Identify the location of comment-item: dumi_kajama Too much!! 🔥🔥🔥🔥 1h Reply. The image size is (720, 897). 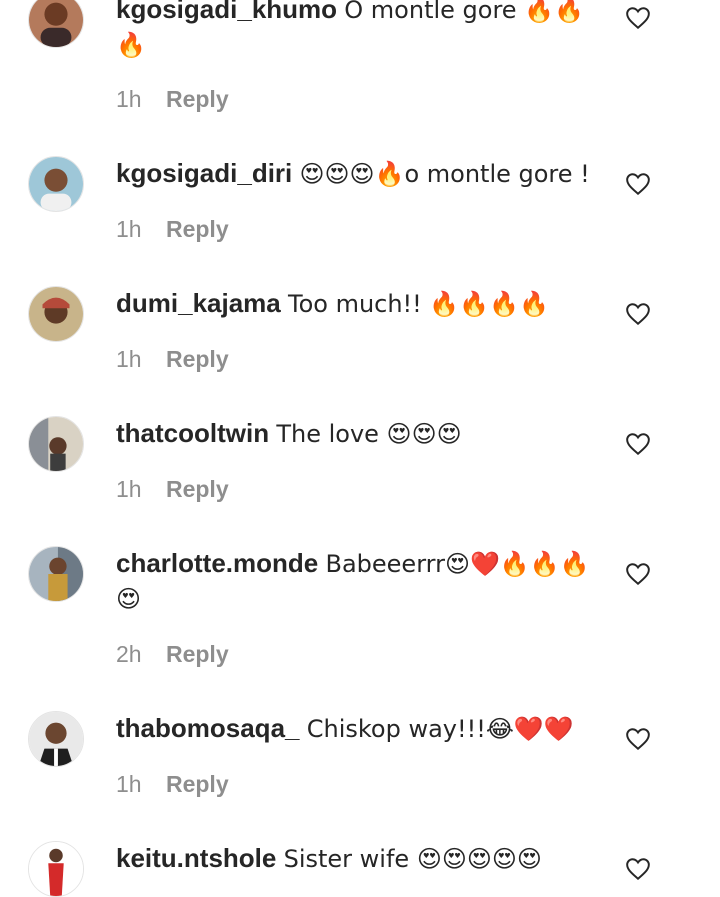
(360, 345).